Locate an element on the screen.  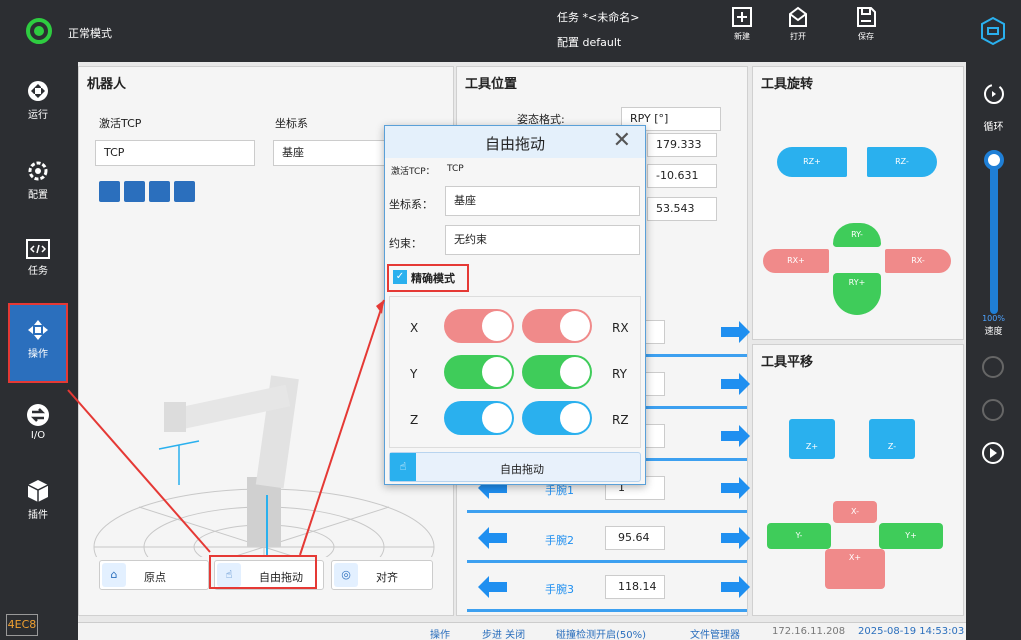
nav-io-label: I/O is located at coordinates (38, 435).